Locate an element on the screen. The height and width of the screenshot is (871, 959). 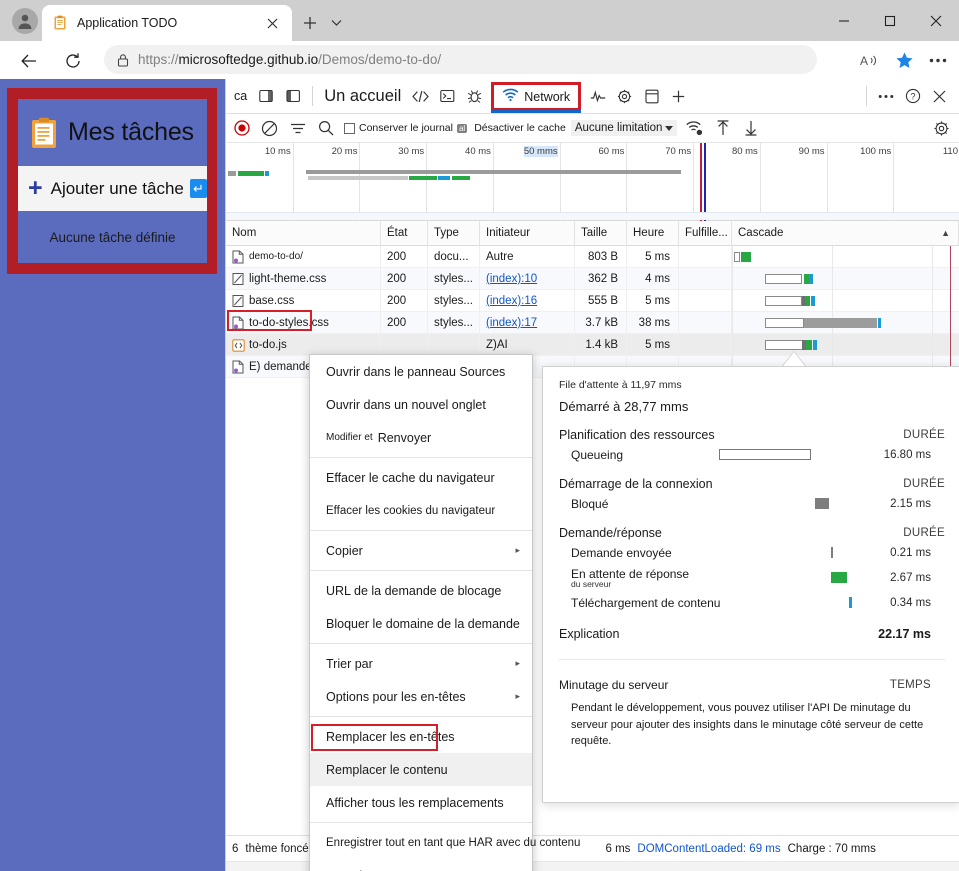
cell-name: to-do-styles.css is located at coordinates (303, 322).